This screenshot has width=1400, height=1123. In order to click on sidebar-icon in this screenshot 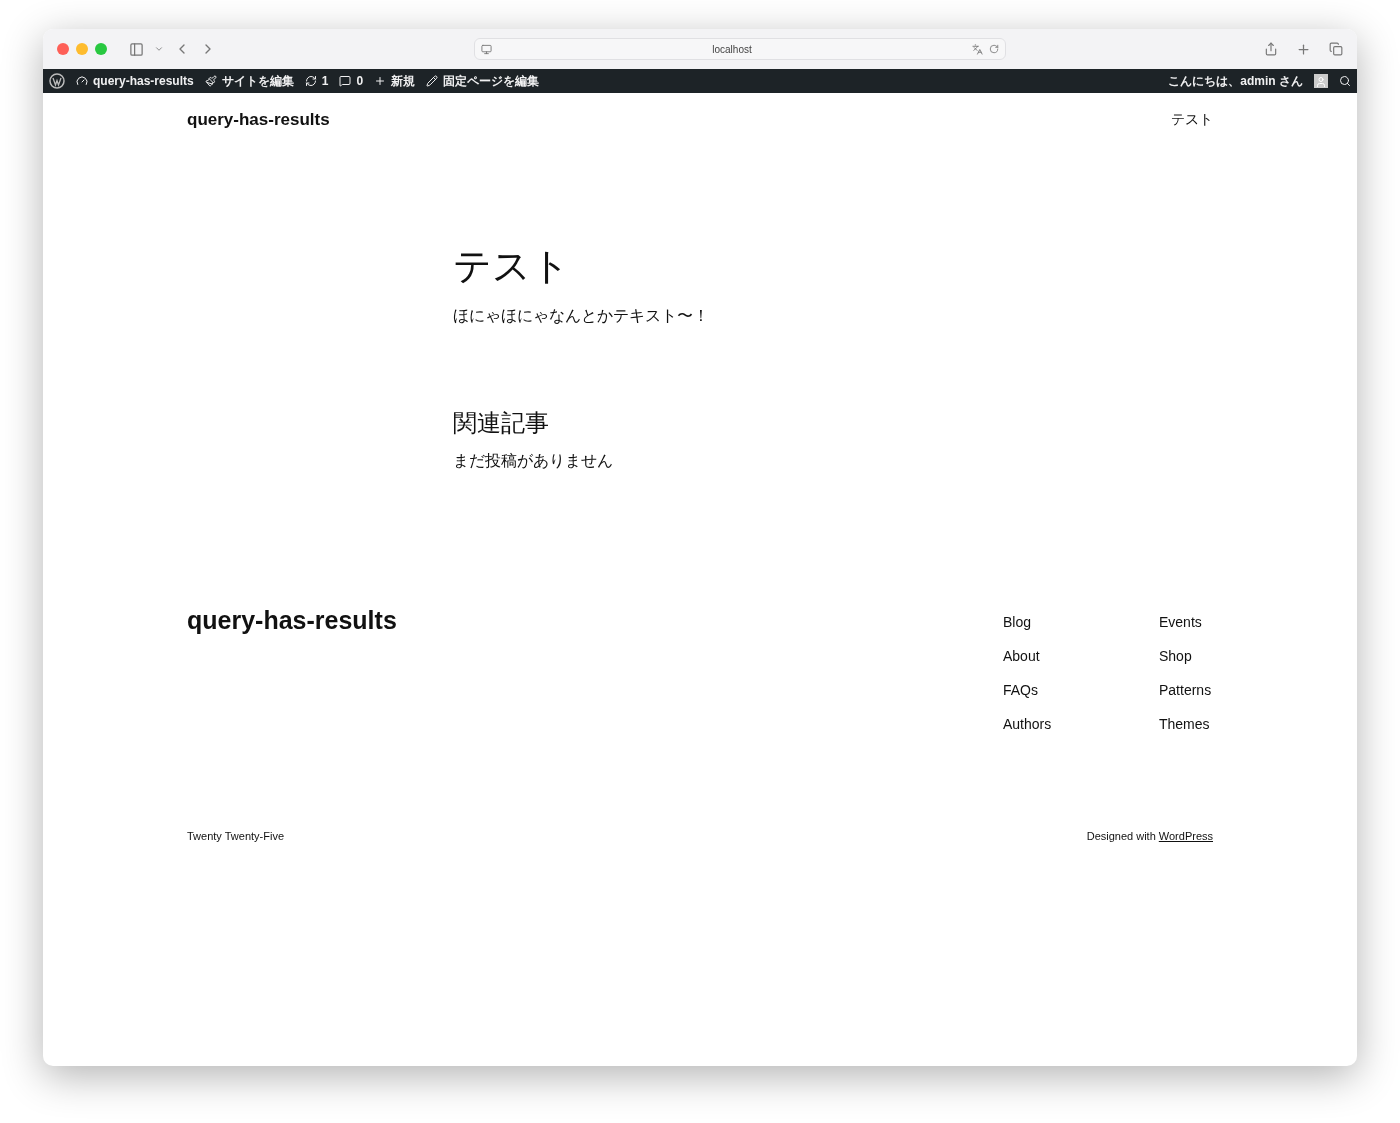, I will do `click(136, 49)`.